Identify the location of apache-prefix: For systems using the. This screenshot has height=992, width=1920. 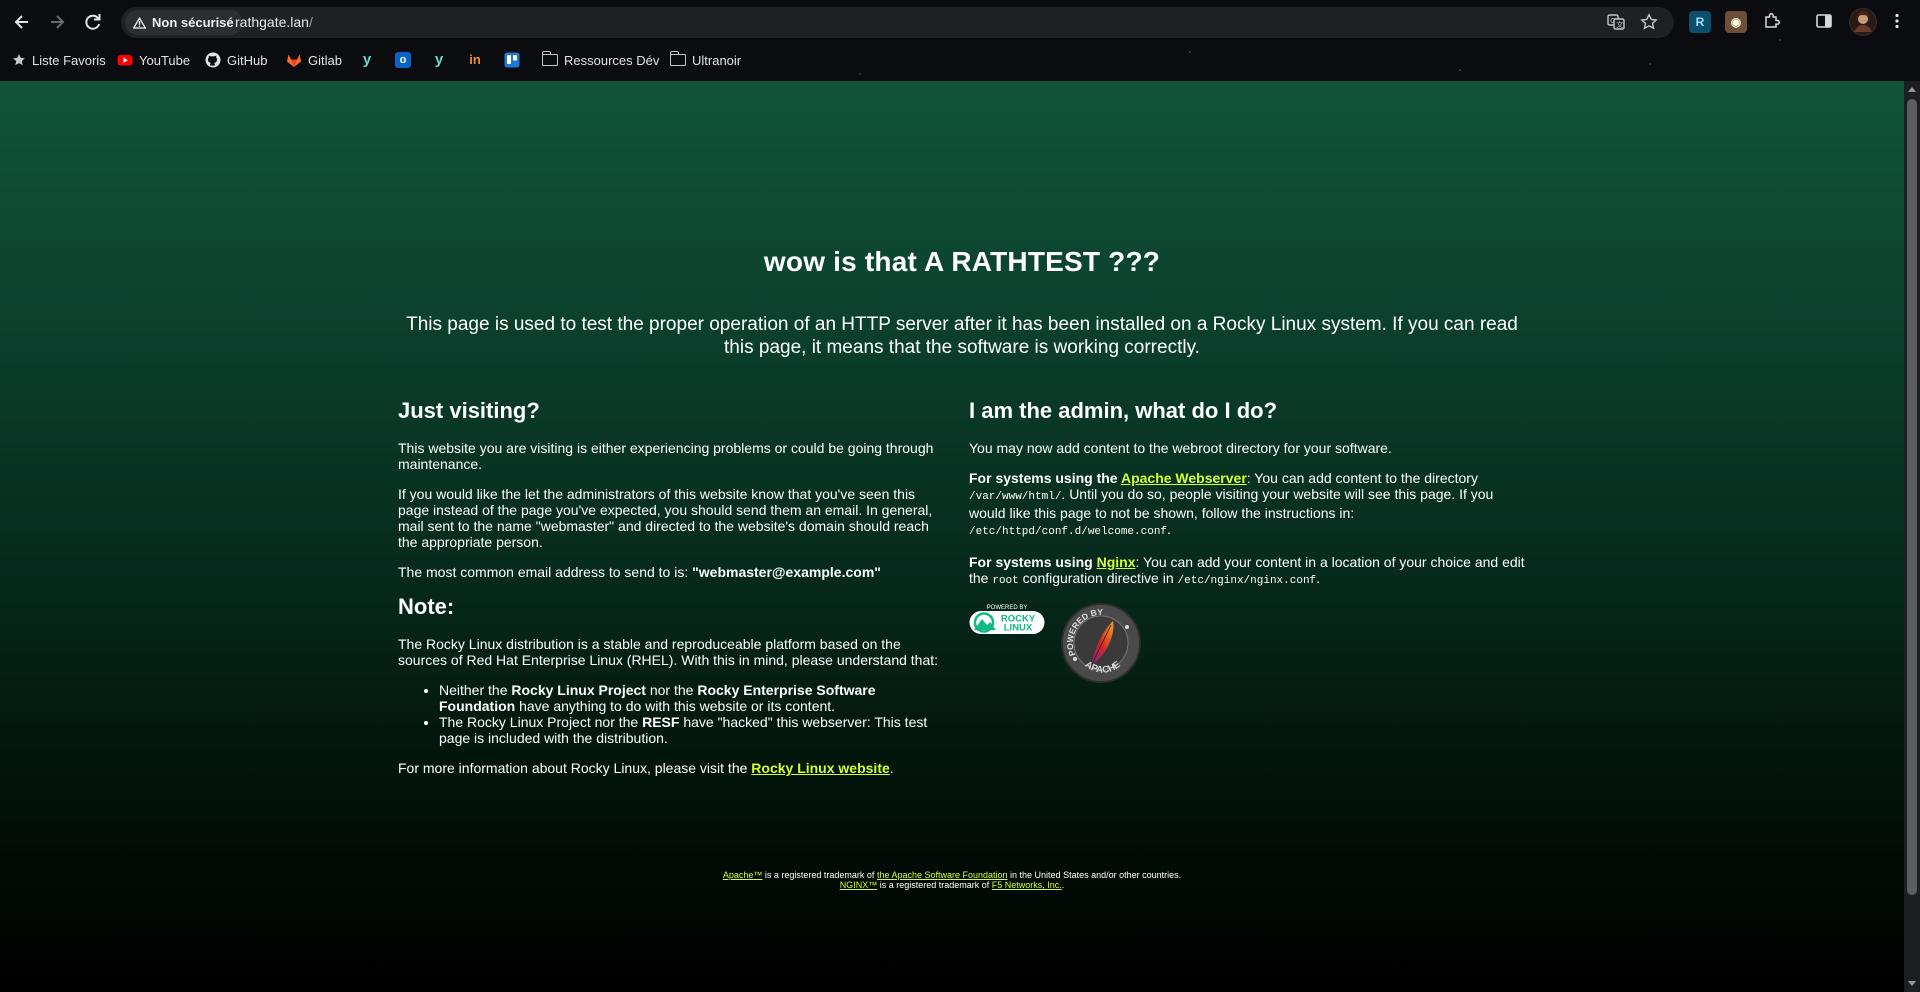
(1045, 478).